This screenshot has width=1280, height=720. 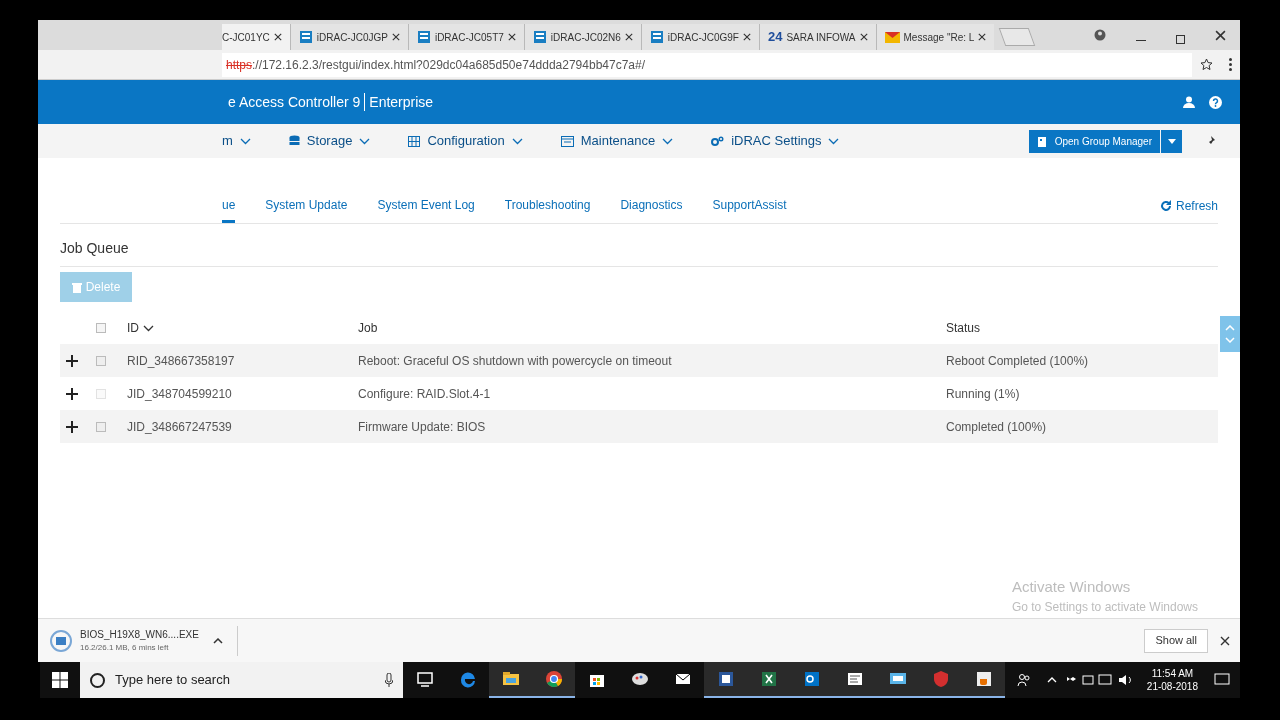 I want to click on menu-icon, so click(x=1230, y=64).